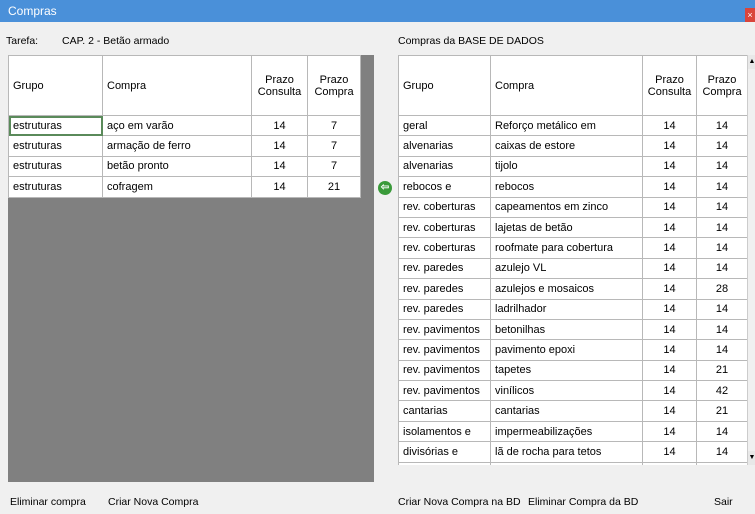  I want to click on table-row: rev. pavimentos tapetes 14 21, so click(572, 370).